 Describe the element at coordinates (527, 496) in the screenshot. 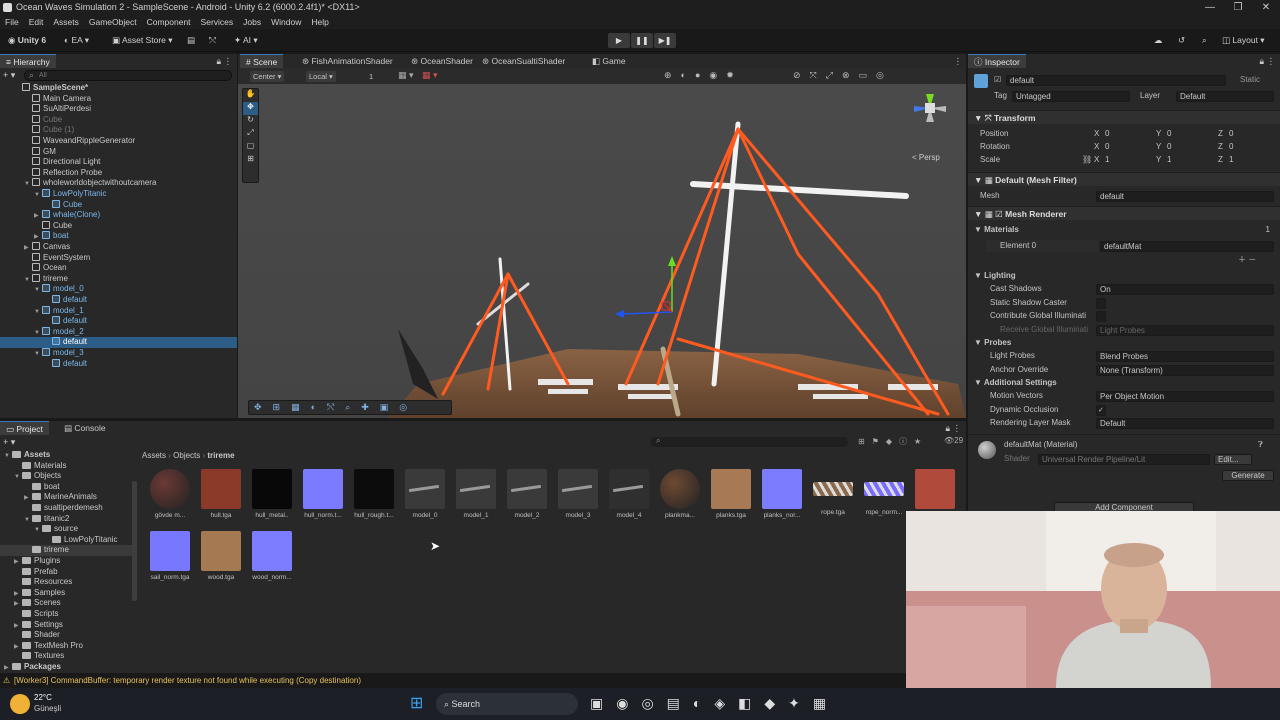

I see `asset-item: model_2` at that location.